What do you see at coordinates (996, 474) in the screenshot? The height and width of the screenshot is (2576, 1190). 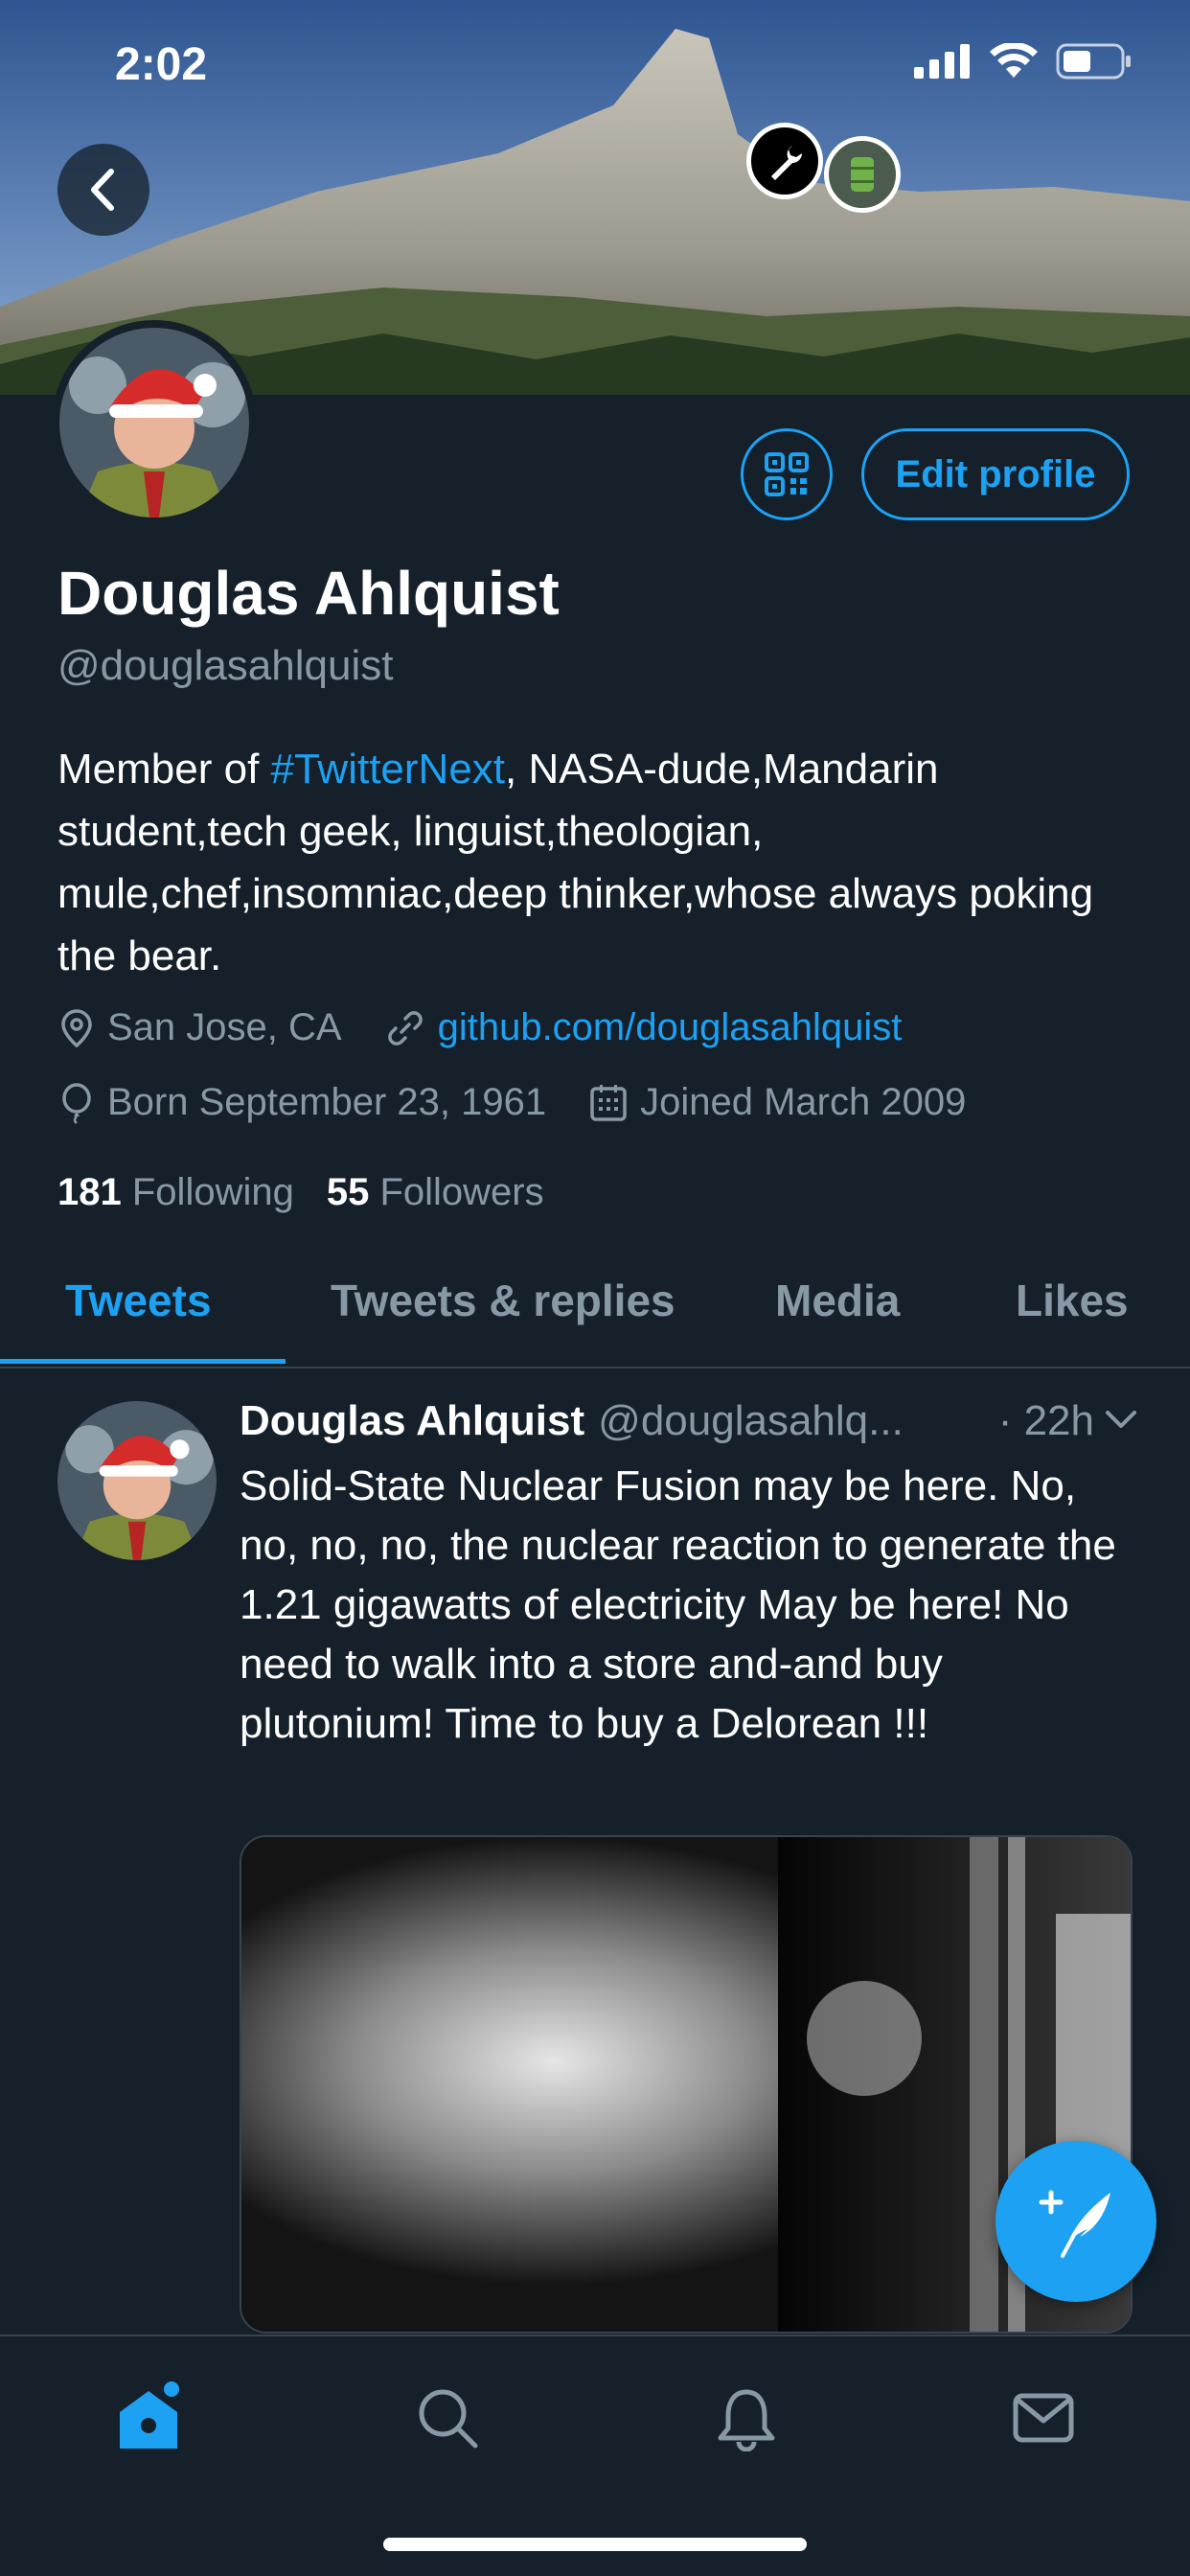 I see `edit-profile-button: Edit profile` at bounding box center [996, 474].